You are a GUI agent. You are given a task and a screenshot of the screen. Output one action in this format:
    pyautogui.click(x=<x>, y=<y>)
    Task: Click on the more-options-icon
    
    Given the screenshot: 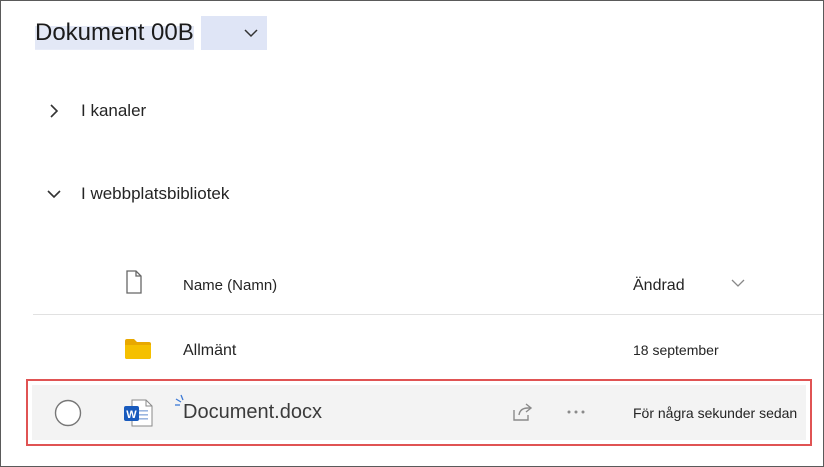 What is the action you would take?
    pyautogui.click(x=576, y=412)
    